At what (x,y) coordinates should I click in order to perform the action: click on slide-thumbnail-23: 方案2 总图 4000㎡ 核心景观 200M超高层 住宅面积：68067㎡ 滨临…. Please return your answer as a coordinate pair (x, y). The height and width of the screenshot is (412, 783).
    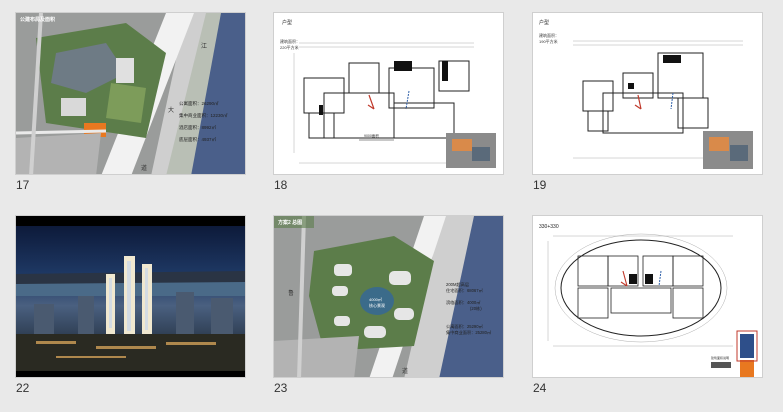
    Looking at the image, I should click on (388, 296).